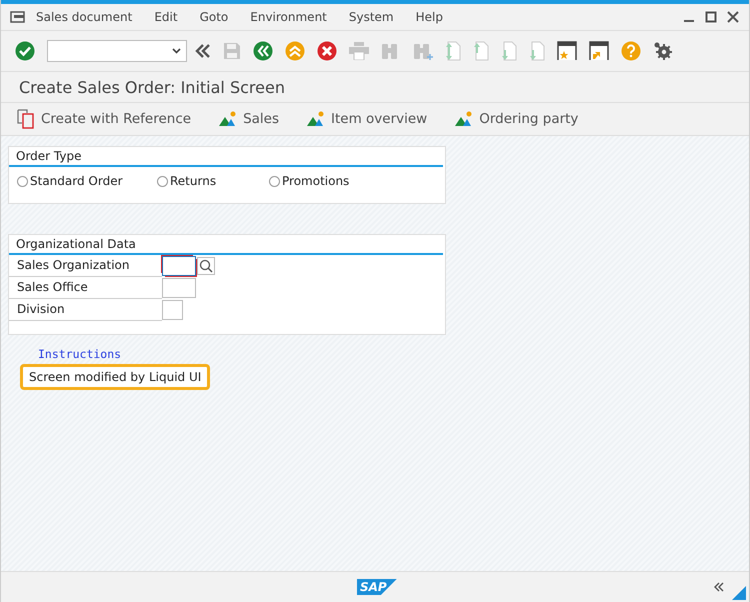 This screenshot has height=602, width=750. What do you see at coordinates (371, 17) in the screenshot?
I see `menu-item: System` at bounding box center [371, 17].